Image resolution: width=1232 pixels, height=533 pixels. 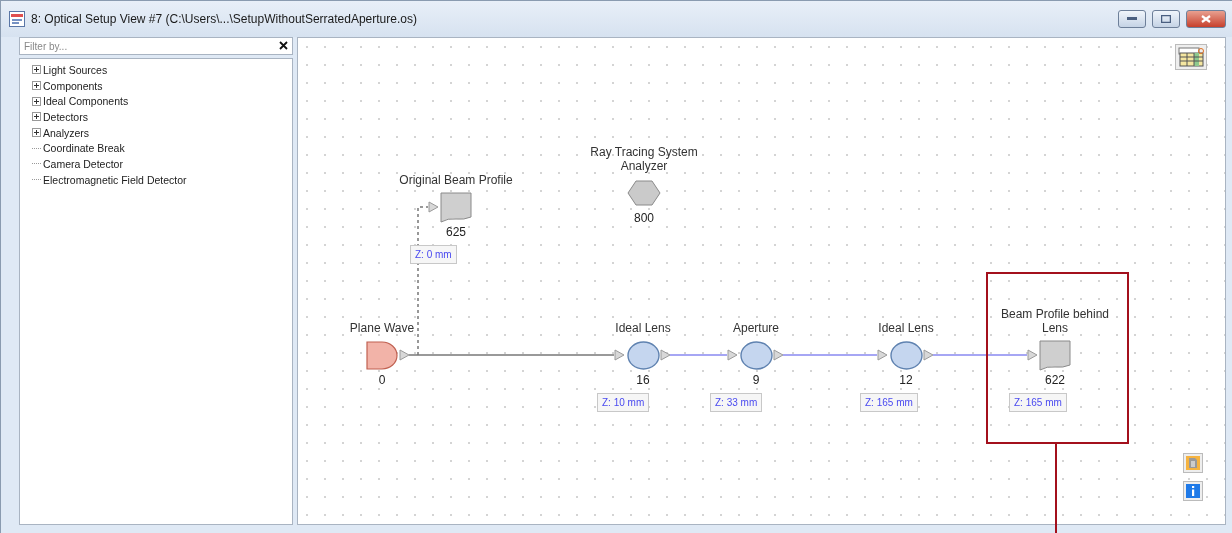 I want to click on info-icon, so click(x=1193, y=491).